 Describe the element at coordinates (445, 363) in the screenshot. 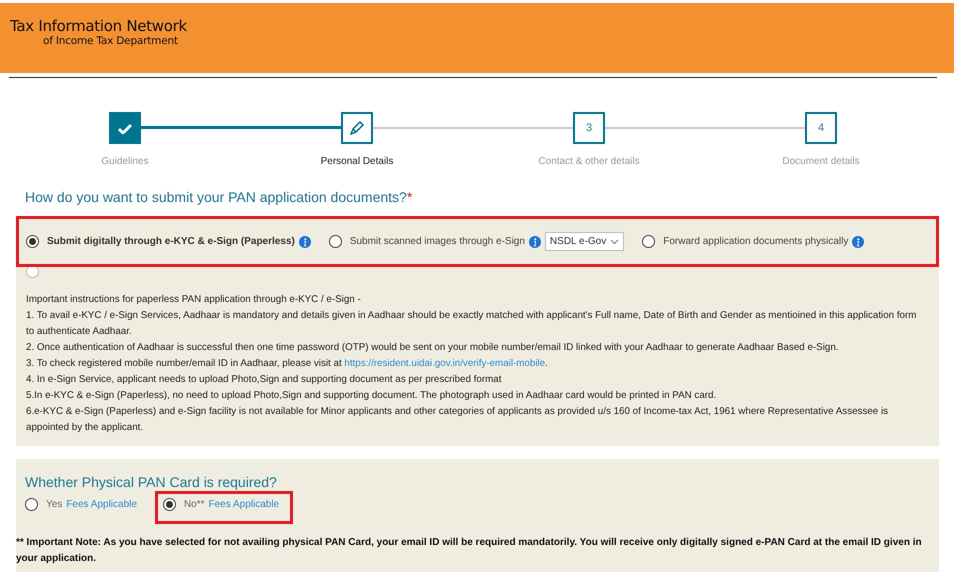

I see `verify-link: https://resident.uidai.gov.in/verify-email-mobile` at that location.